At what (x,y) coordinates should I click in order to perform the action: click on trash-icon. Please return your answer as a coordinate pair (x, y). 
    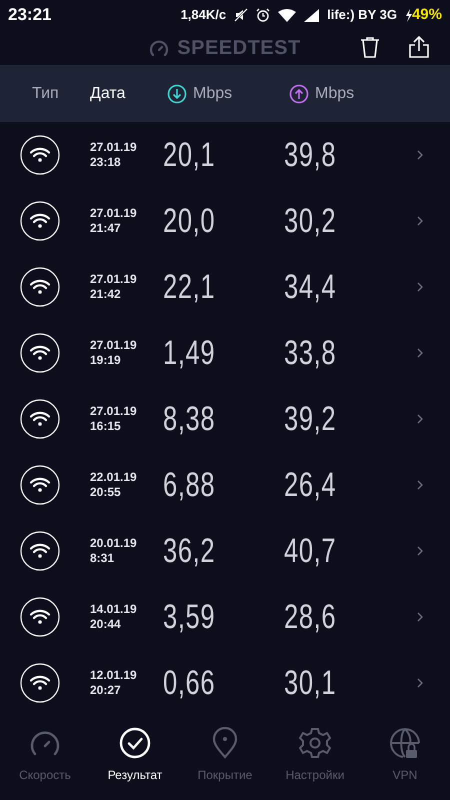
    Looking at the image, I should click on (370, 47).